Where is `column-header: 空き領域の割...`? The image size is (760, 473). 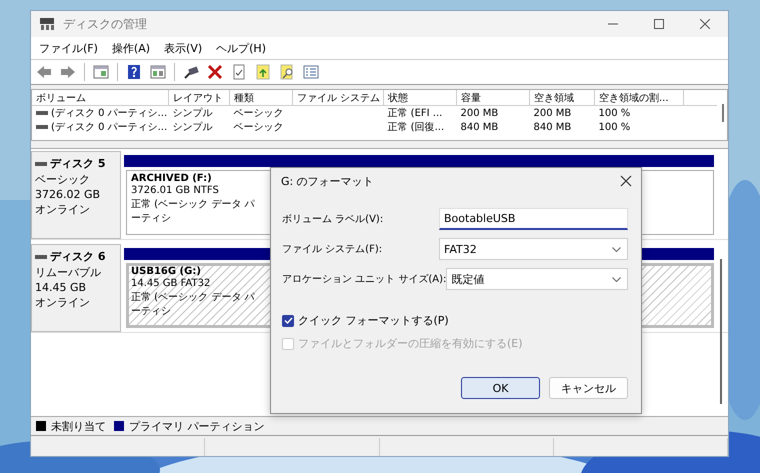
column-header: 空き領域の割... is located at coordinates (639, 98).